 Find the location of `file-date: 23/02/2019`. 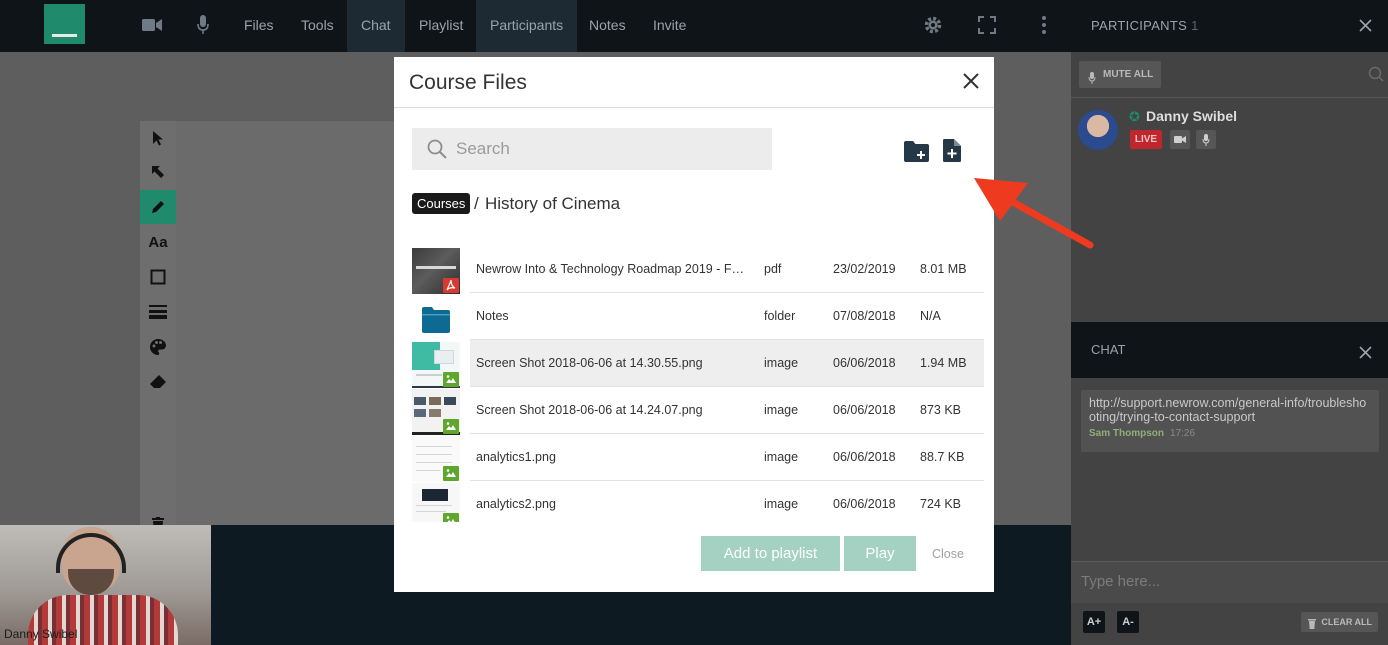

file-date: 23/02/2019 is located at coordinates (864, 269).